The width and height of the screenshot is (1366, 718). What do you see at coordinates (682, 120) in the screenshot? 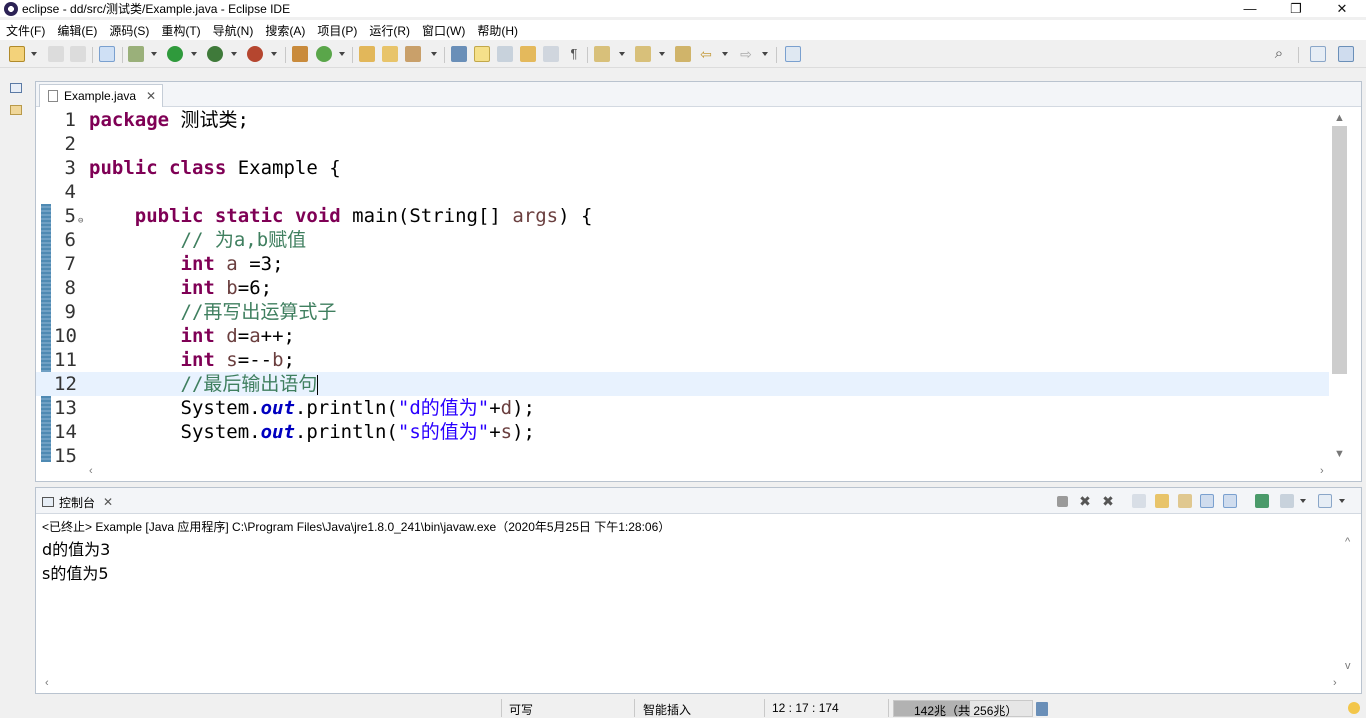
I see `code-line: 1 package 测试类;` at bounding box center [682, 120].